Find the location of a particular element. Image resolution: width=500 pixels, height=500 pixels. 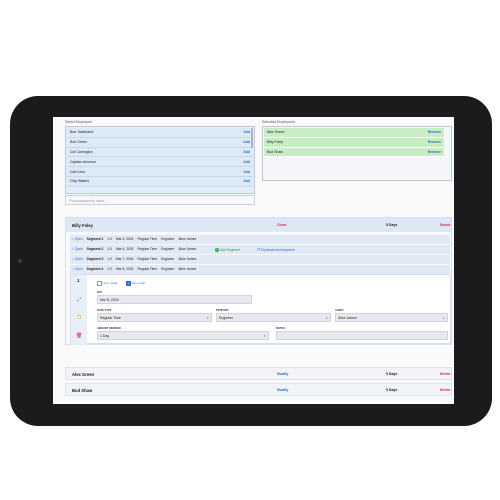

asset-select: Alice James ⇕ is located at coordinates (391, 317).